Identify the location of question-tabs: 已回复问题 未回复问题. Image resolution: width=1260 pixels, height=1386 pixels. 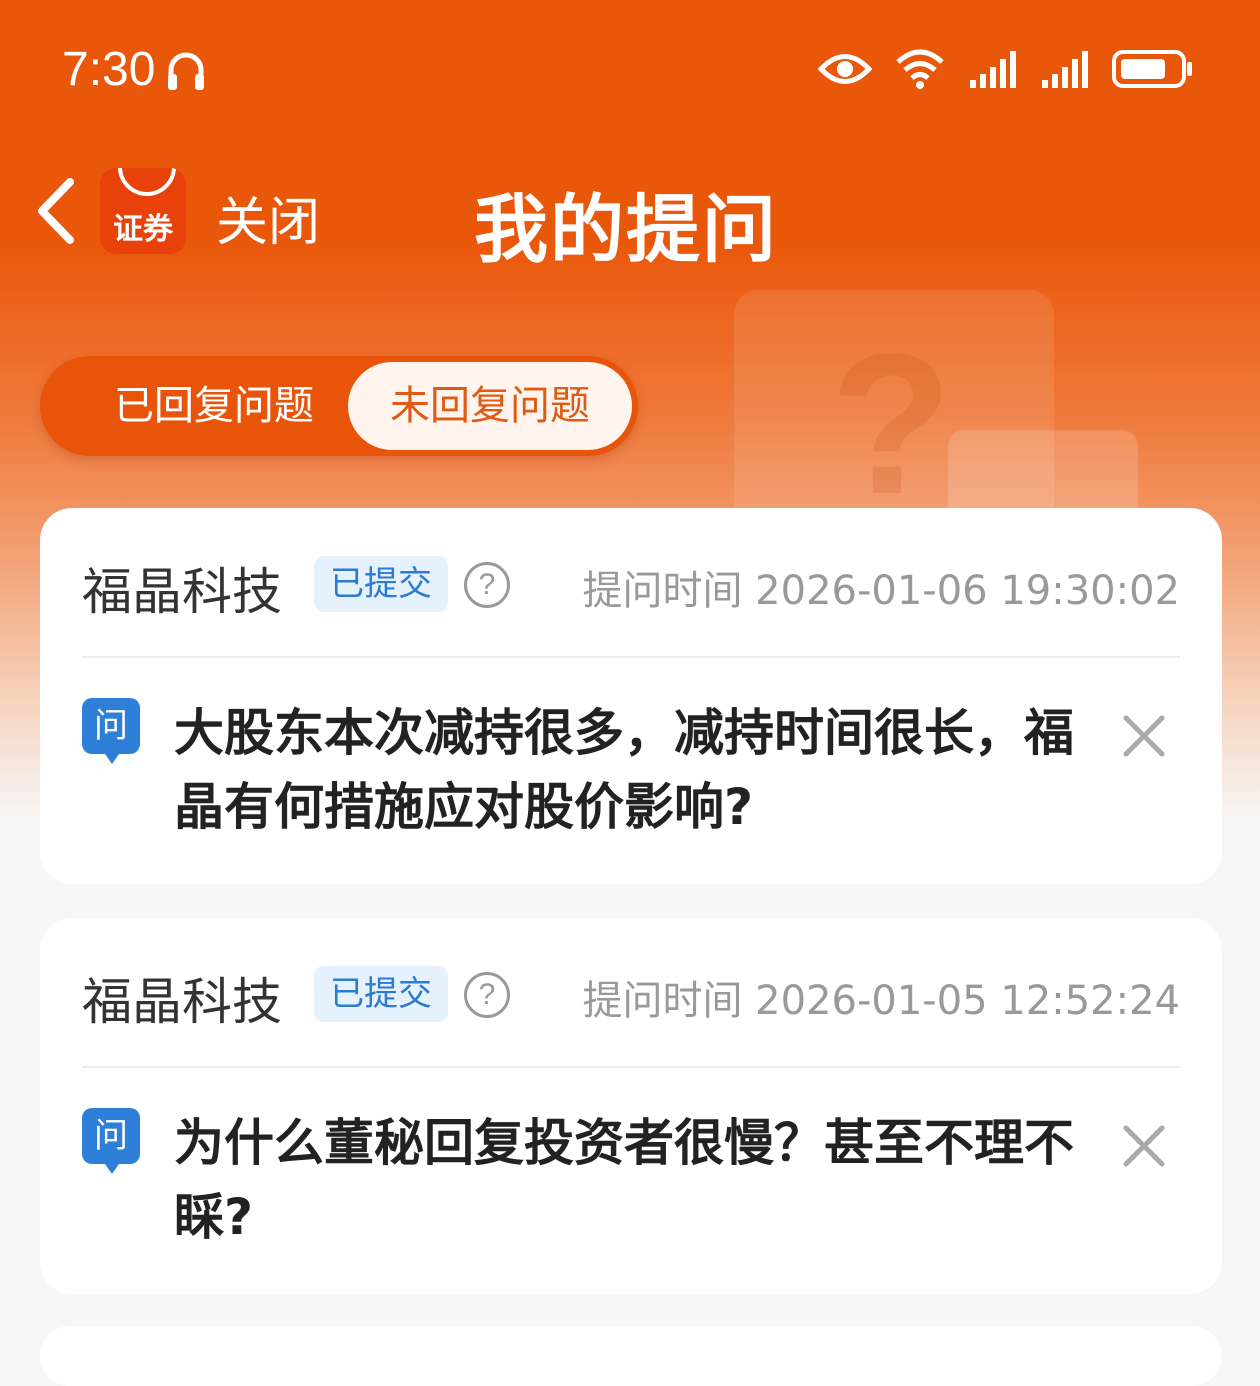
(339, 406).